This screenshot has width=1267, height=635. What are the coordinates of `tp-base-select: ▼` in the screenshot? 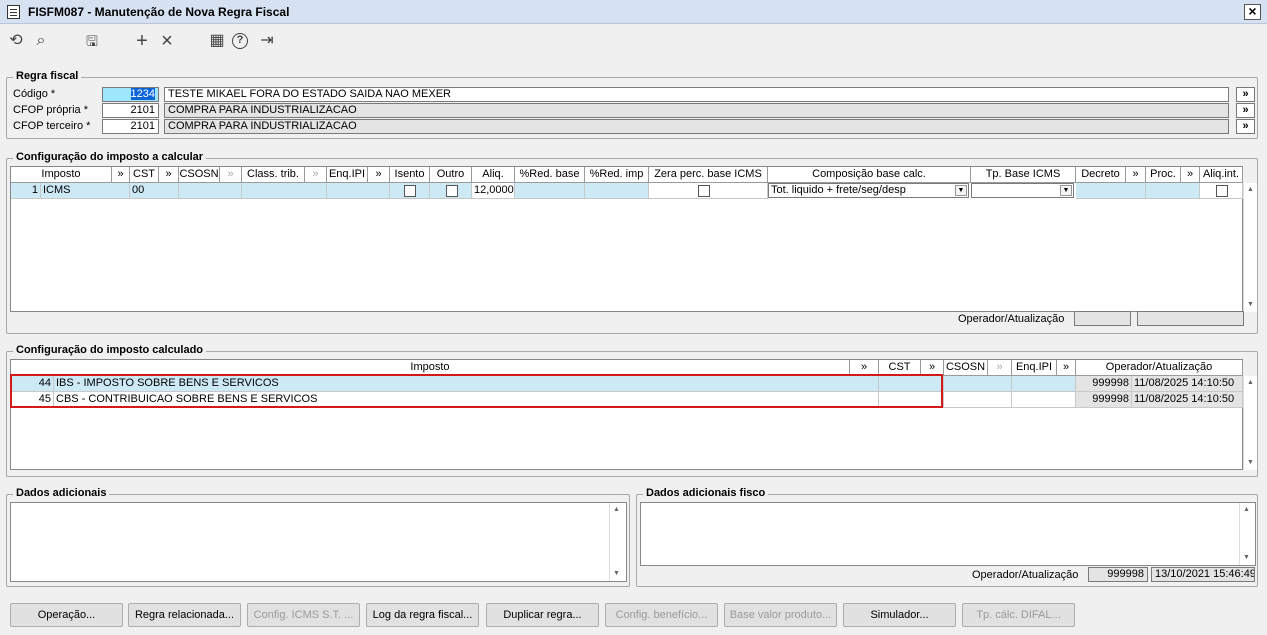 It's located at (1022, 190).